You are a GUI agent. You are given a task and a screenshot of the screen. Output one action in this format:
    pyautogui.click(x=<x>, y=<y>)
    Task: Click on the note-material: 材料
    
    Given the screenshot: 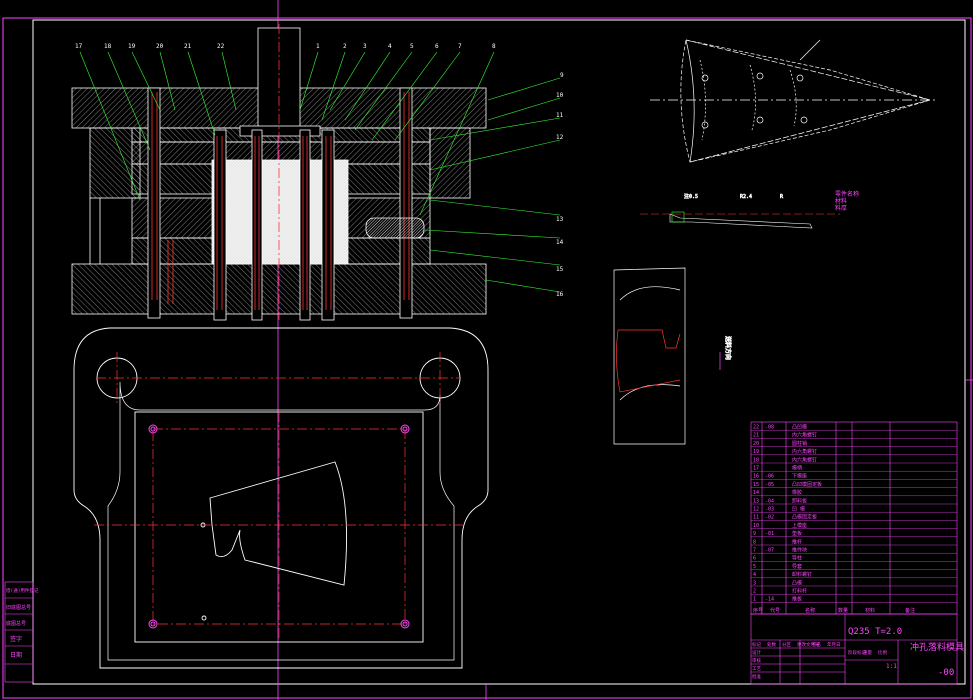 What is the action you would take?
    pyautogui.click(x=841, y=201)
    